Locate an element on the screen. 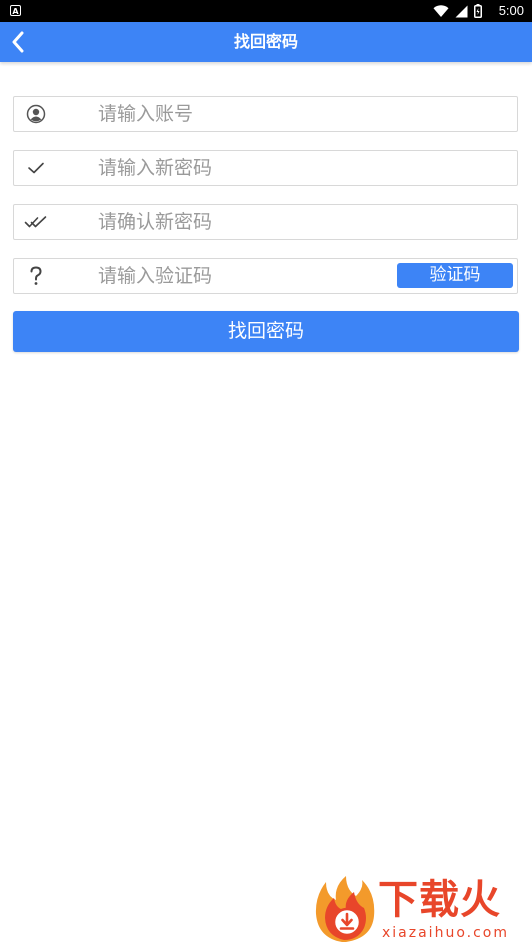 The width and height of the screenshot is (532, 946). account-field is located at coordinates (265, 114).